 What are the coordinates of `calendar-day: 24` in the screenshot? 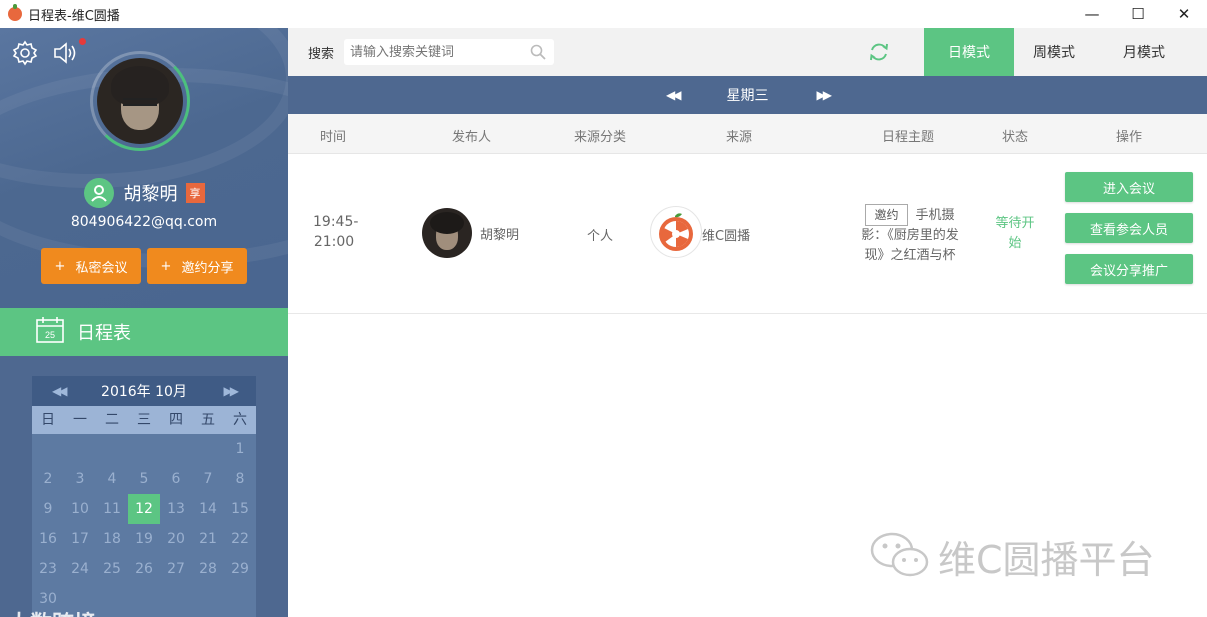 It's located at (80, 569).